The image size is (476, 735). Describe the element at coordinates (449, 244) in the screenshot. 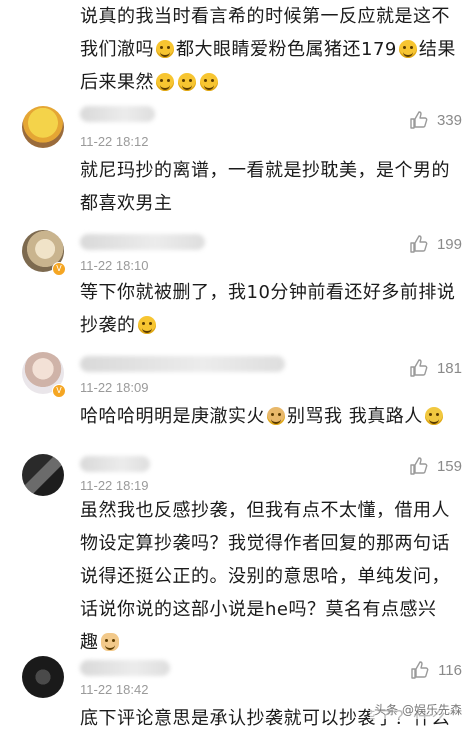

I see `like-count: 199` at that location.